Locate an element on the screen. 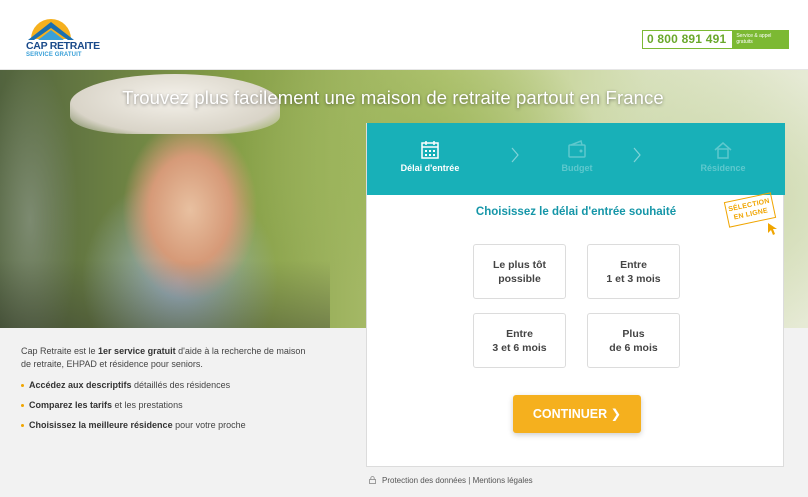 The image size is (808, 497). intro-bold: 1er service gratuit is located at coordinates (137, 351).